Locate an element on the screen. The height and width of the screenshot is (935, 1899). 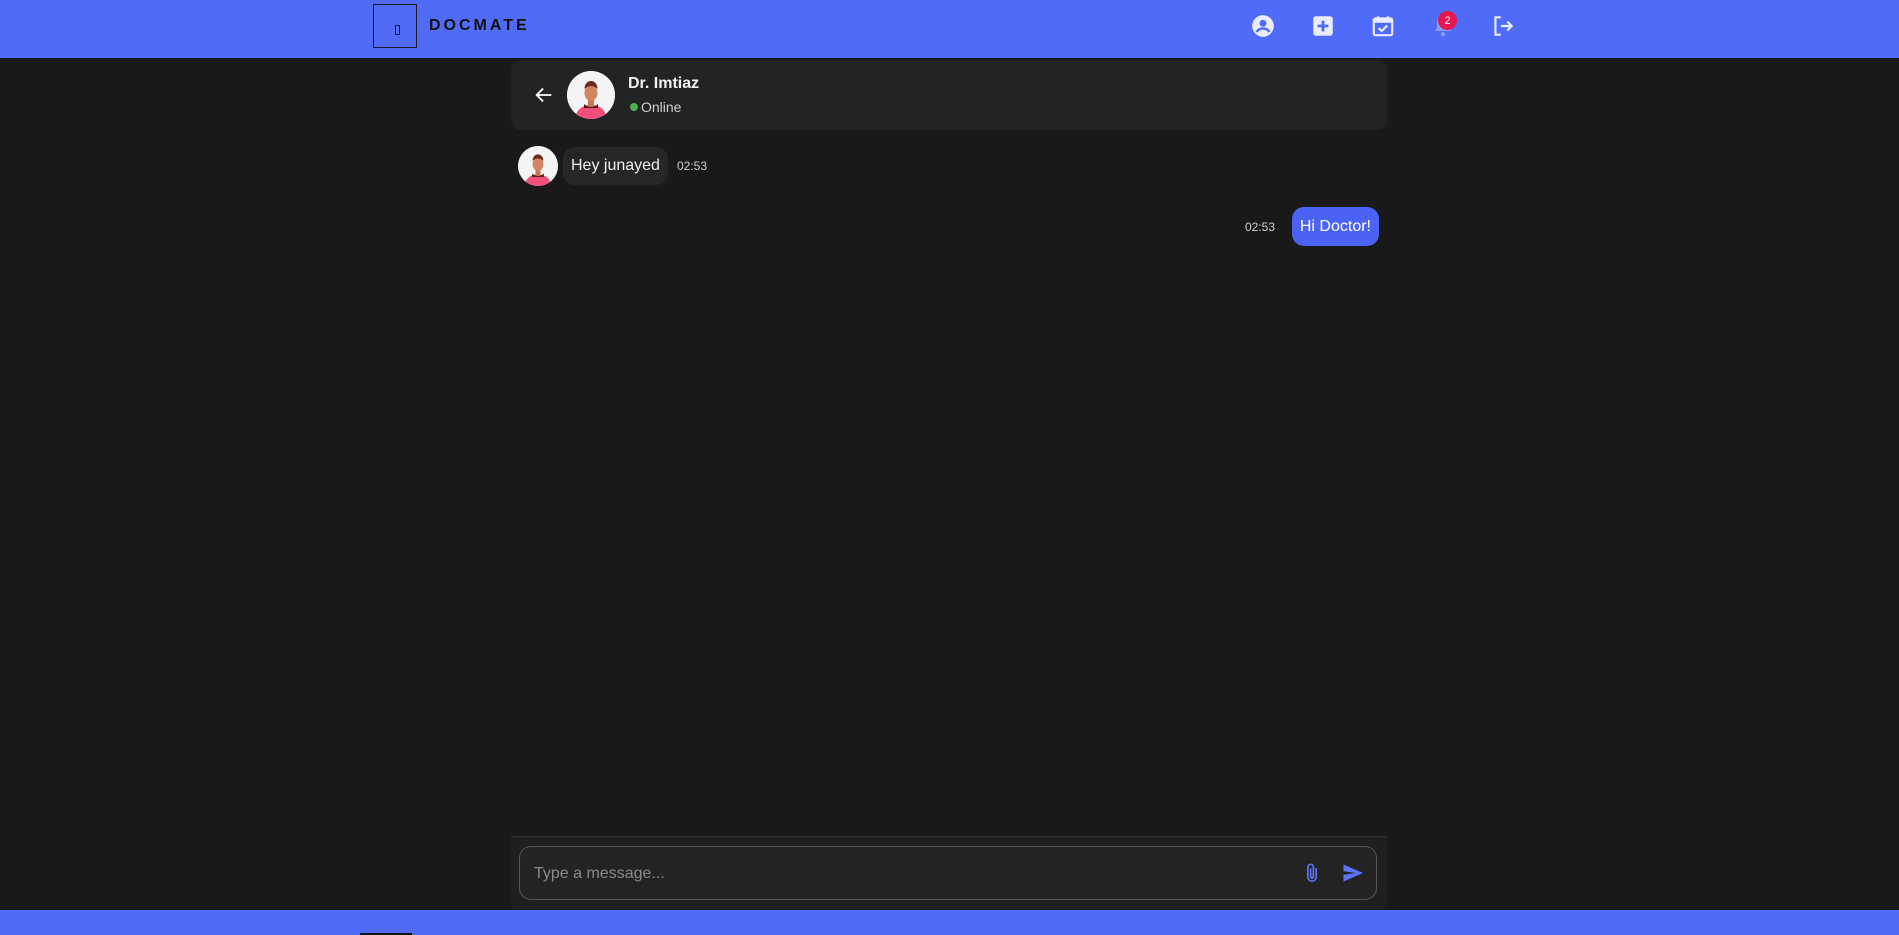
logo-icon is located at coordinates (395, 26).